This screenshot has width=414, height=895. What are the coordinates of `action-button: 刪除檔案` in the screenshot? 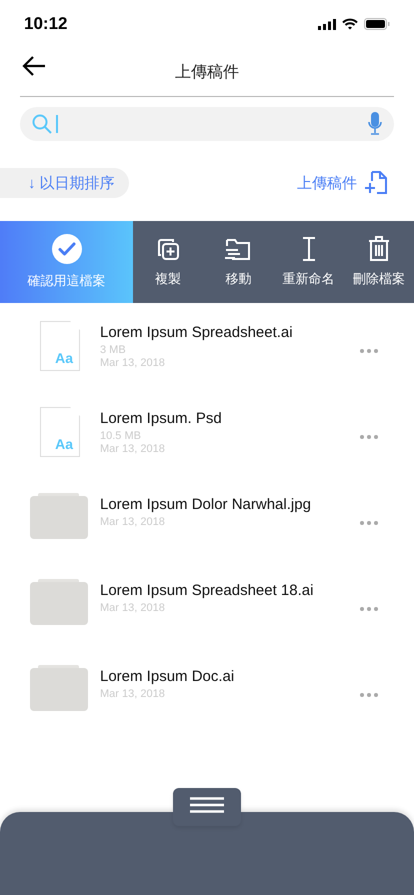 It's located at (379, 262).